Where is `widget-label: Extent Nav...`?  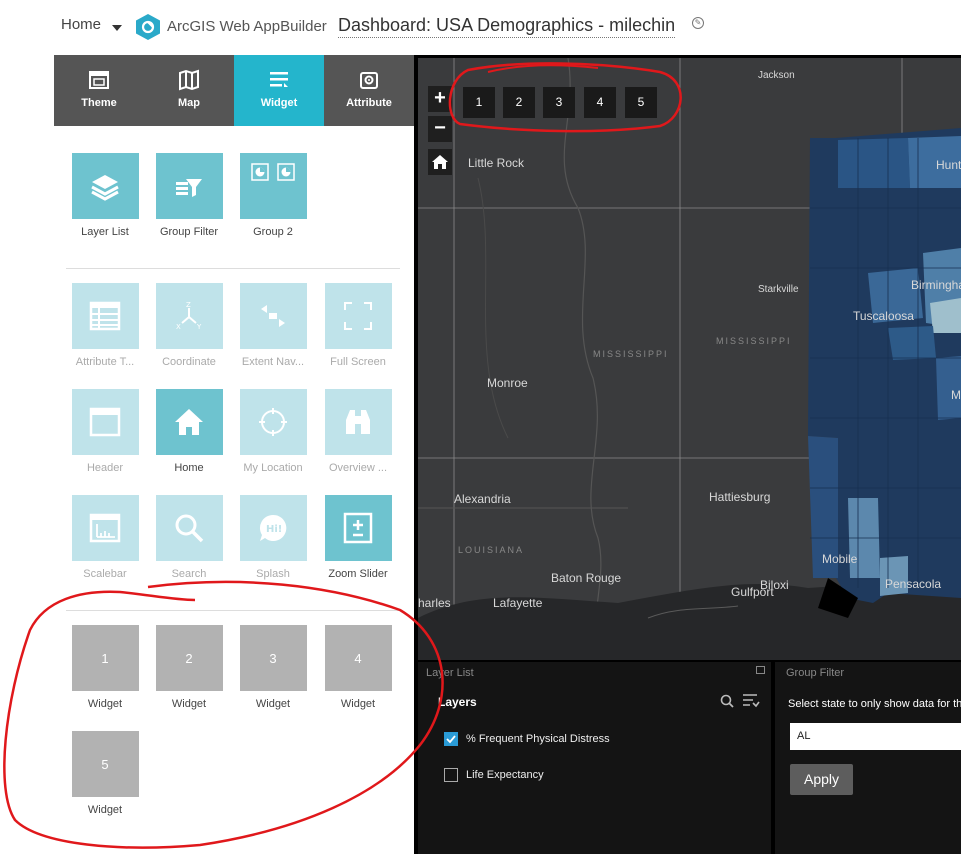
widget-label: Extent Nav... is located at coordinates (273, 362).